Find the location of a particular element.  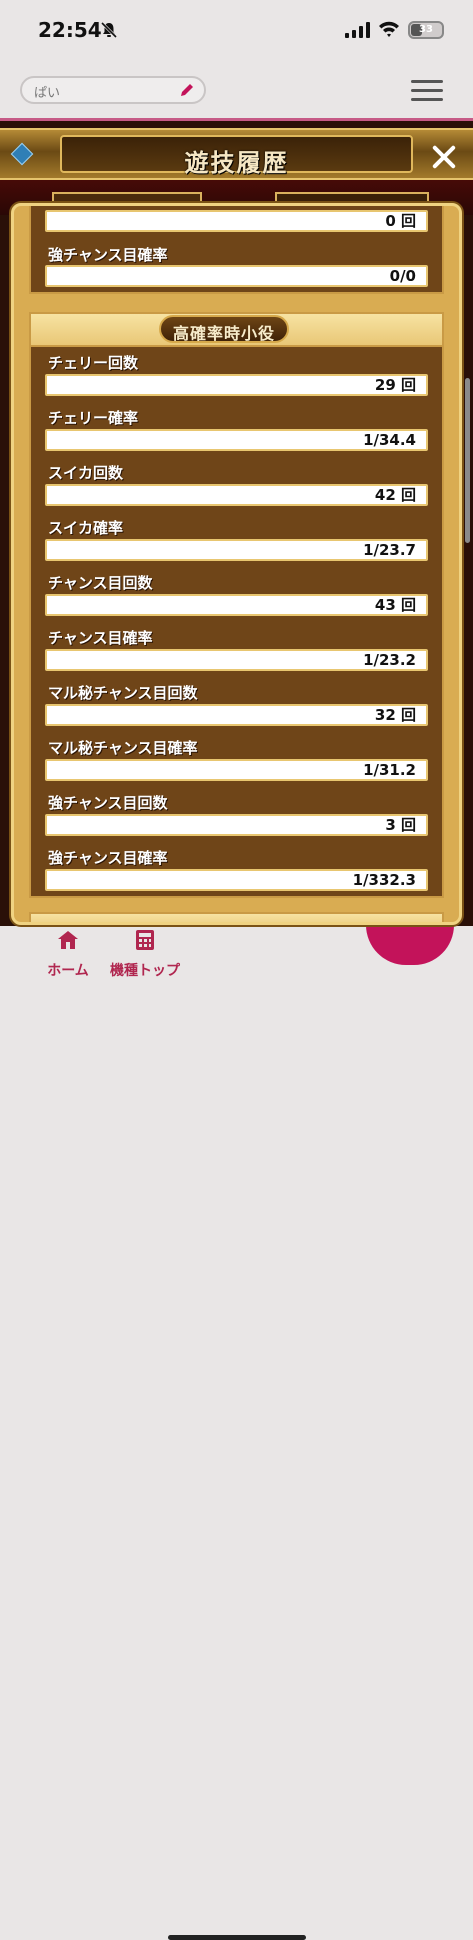

close-icon is located at coordinates (444, 157).